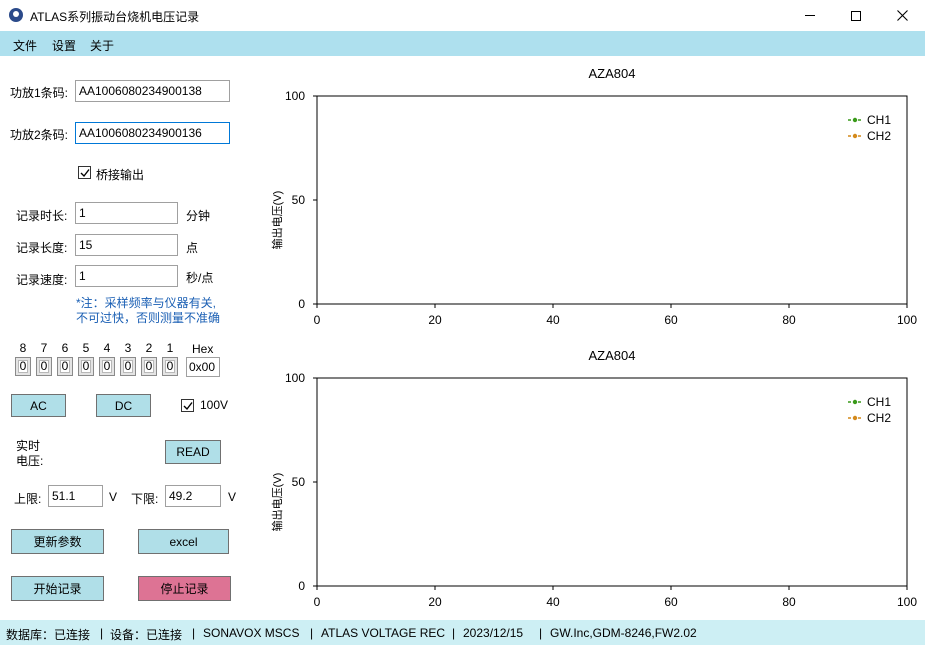  Describe the element at coordinates (184, 588) in the screenshot. I see `stop-record-button: 停止记录` at that location.